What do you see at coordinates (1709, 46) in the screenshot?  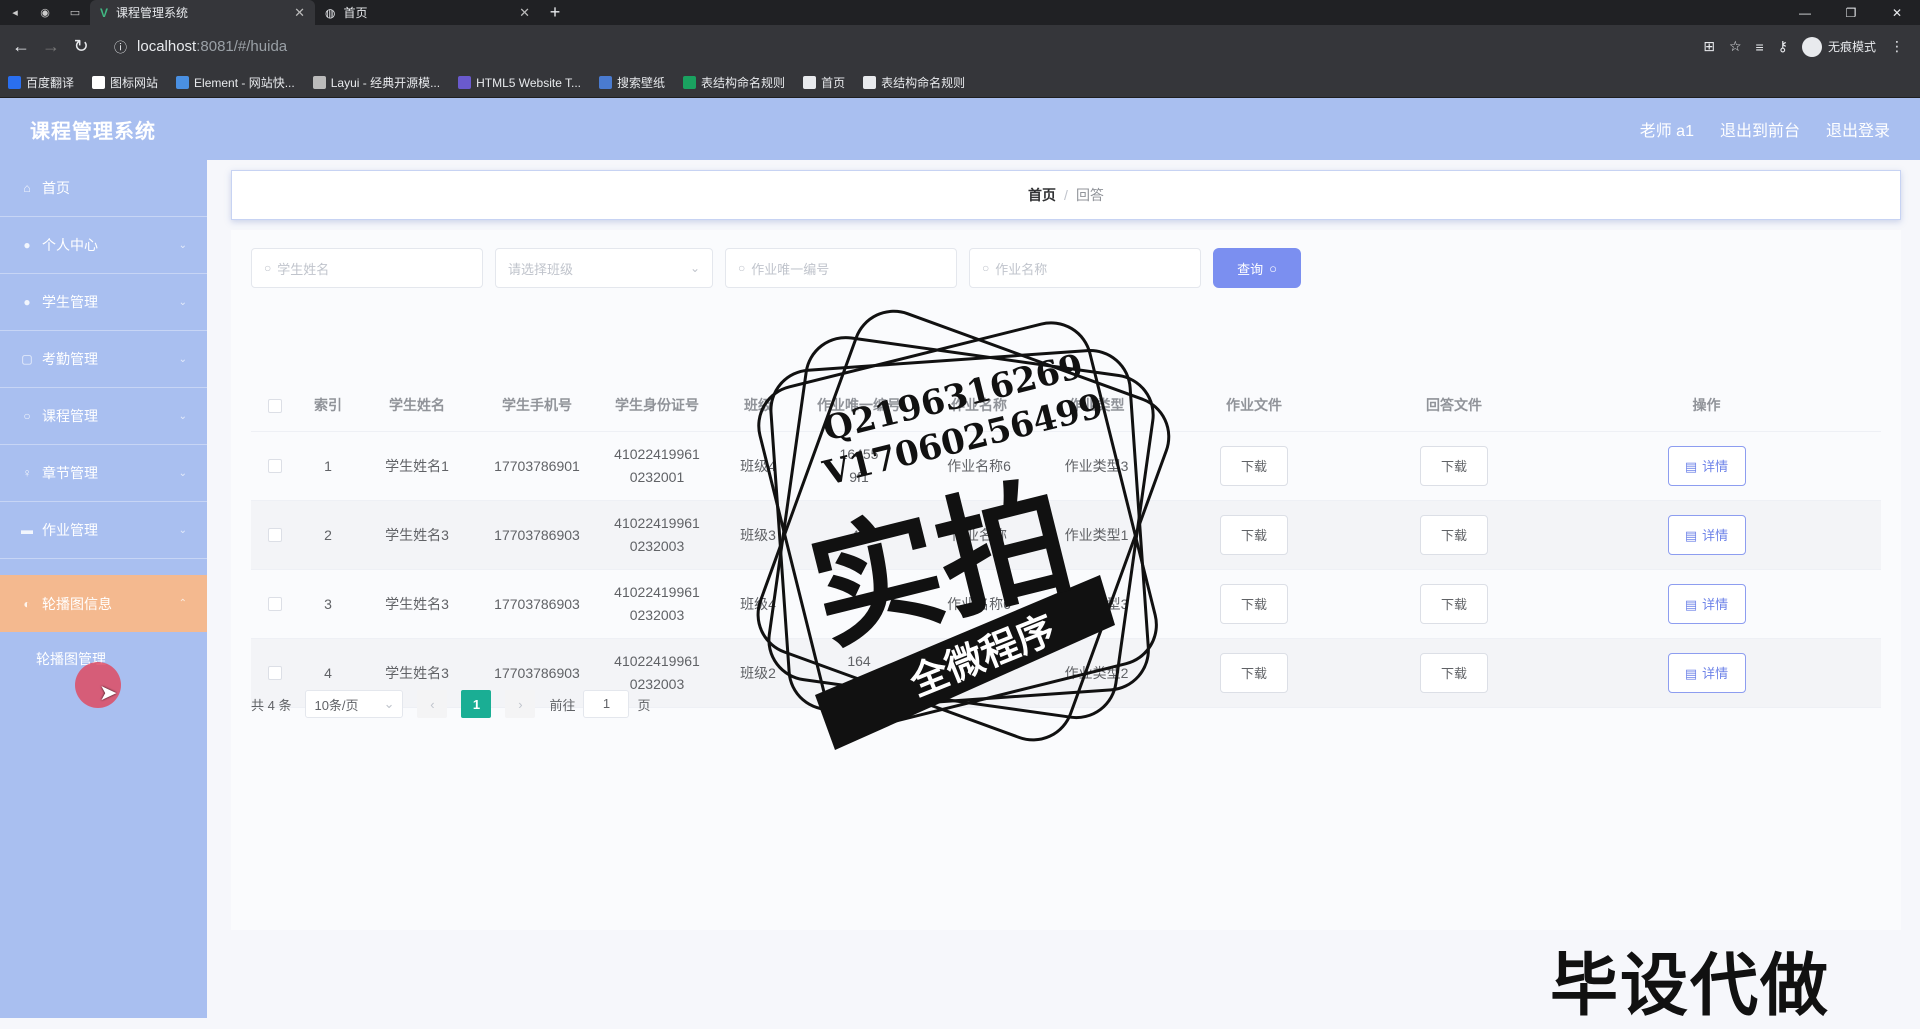 I see `translate-icon: ⊞` at bounding box center [1709, 46].